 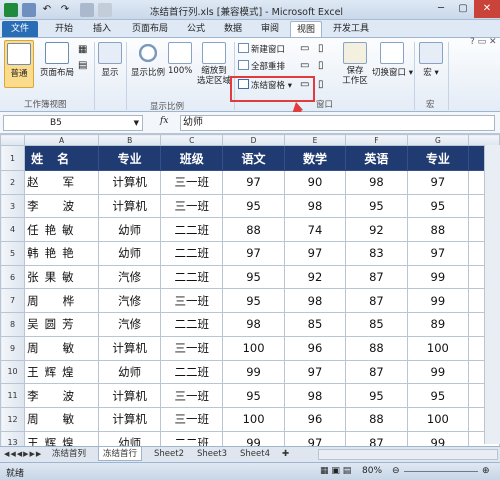 What do you see at coordinates (64, 29) in the screenshot?
I see `tab-home: 开始` at bounding box center [64, 29].